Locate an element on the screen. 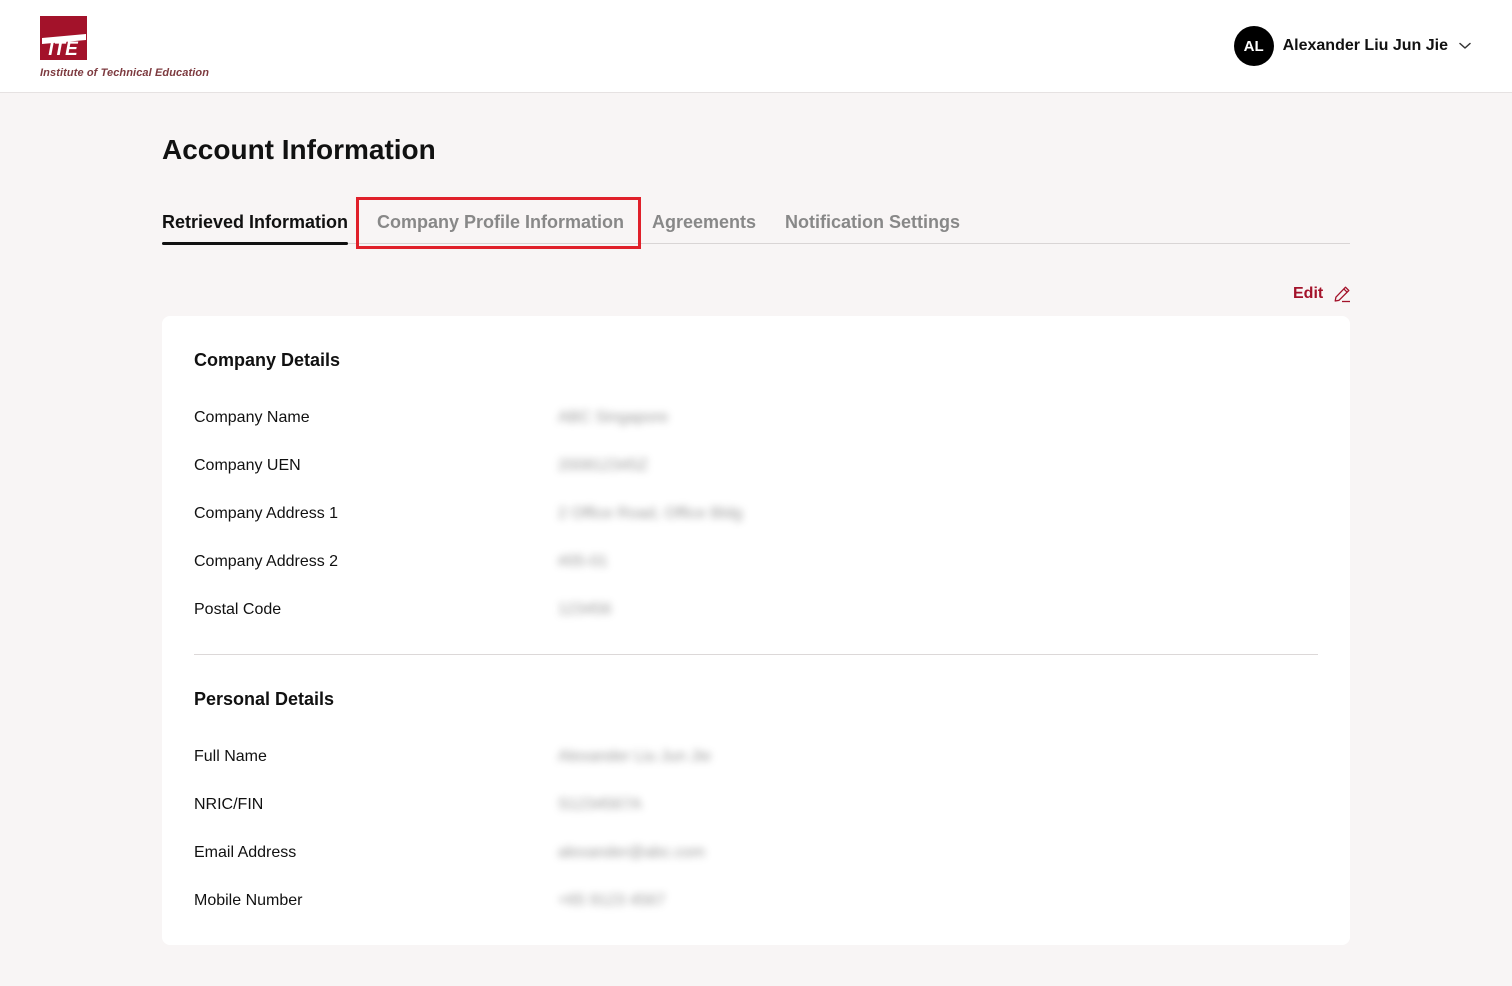 The image size is (1512, 986). company-address-2-value: #05-01 is located at coordinates (583, 561).